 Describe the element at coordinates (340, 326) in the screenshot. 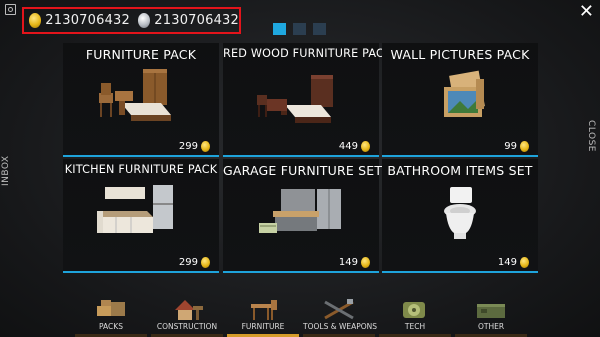

I see `tab-label: TOOLS & WEAPONS` at that location.